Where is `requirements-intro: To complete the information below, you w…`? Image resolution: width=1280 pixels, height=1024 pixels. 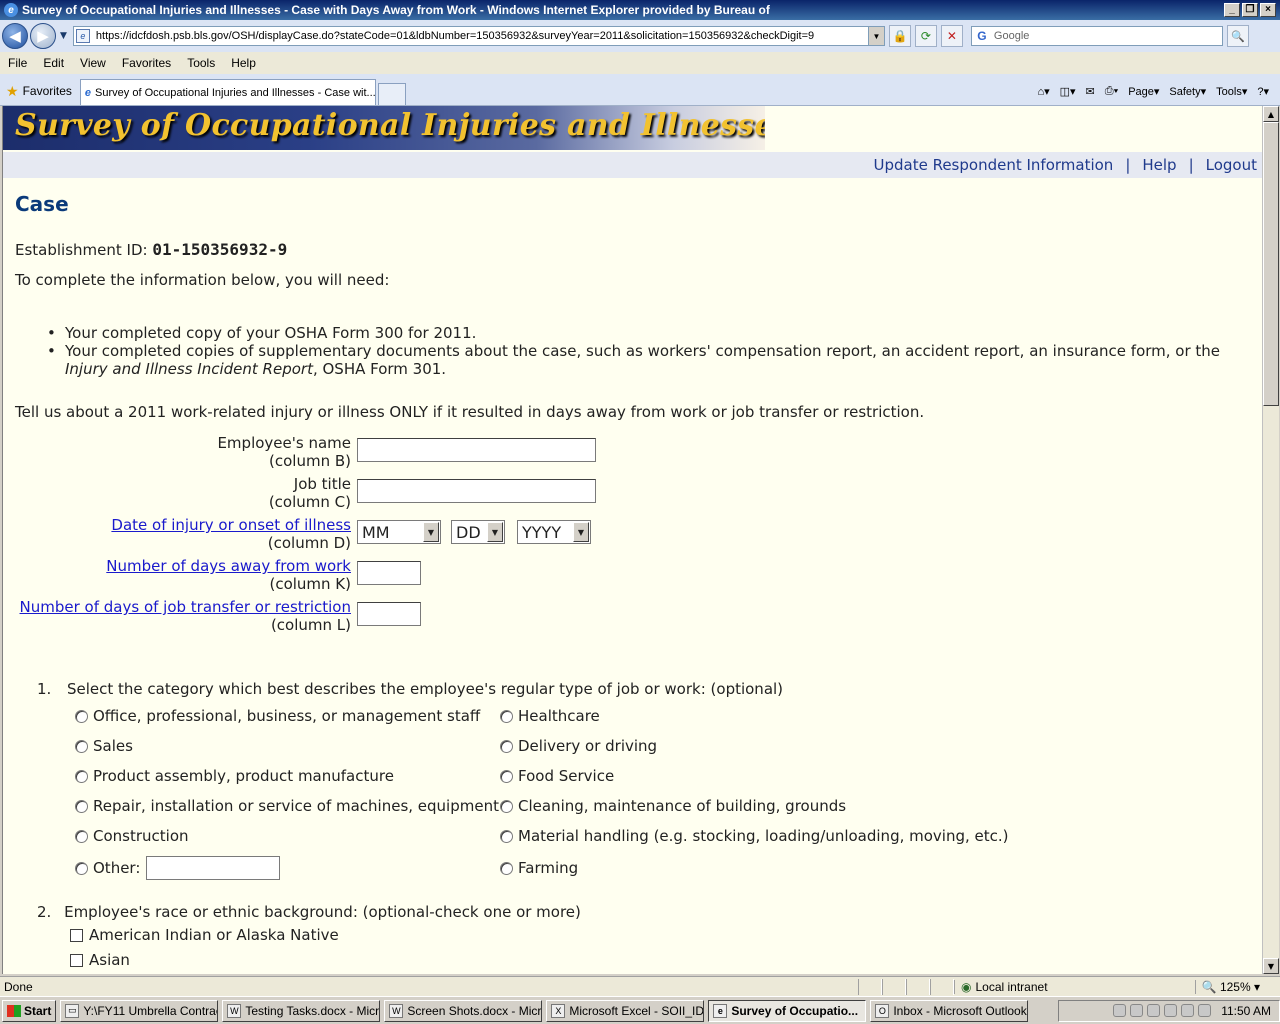
requirements-intro: To complete the information below, you w… is located at coordinates (202, 280).